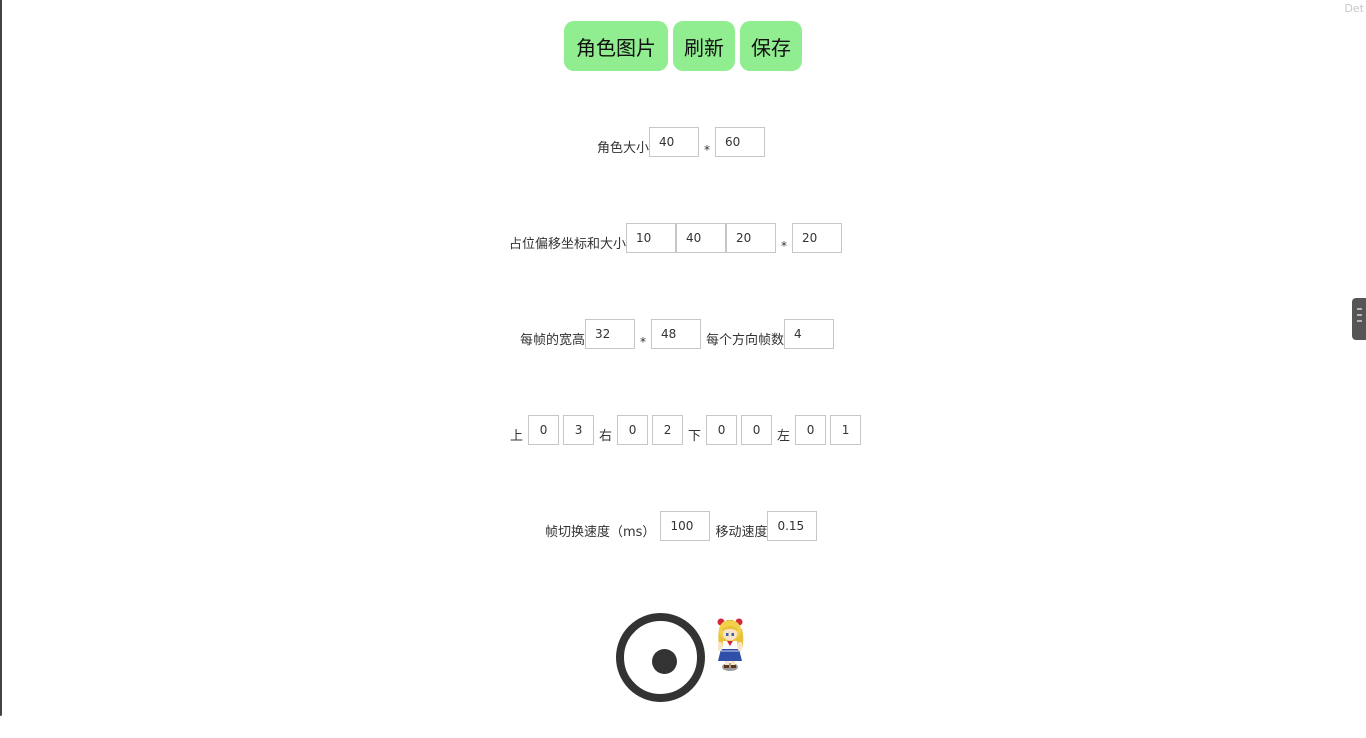 The height and width of the screenshot is (738, 1366). What do you see at coordinates (771, 46) in the screenshot?
I see `save-button: 保存` at bounding box center [771, 46].